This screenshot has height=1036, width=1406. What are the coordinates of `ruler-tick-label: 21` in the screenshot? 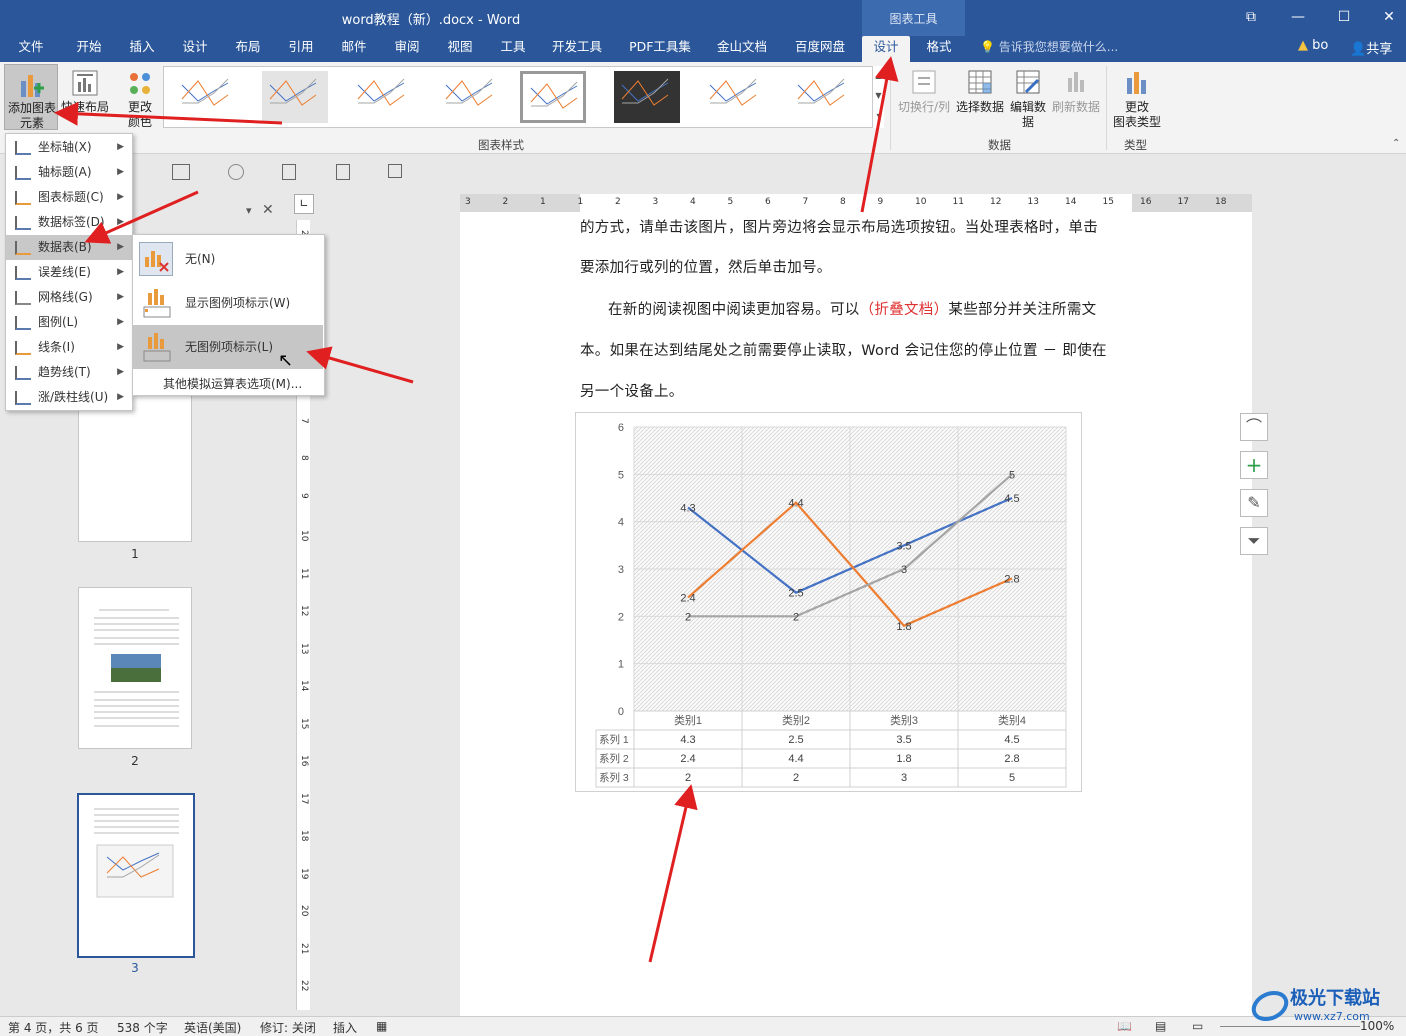 It's located at (304, 948).